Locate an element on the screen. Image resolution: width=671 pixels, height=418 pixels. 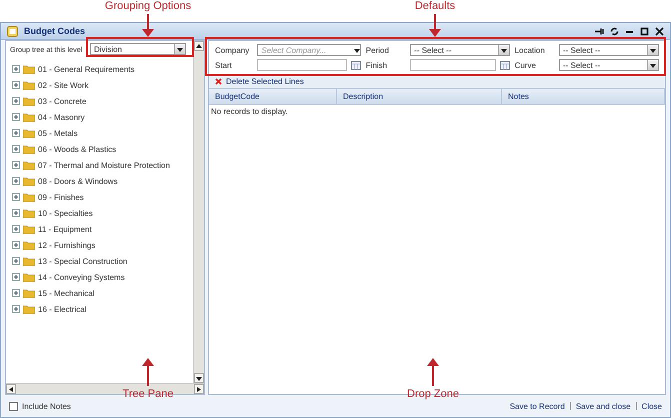
tree-item: 07 - Thermal and Moisture Protection is located at coordinates (104, 165).